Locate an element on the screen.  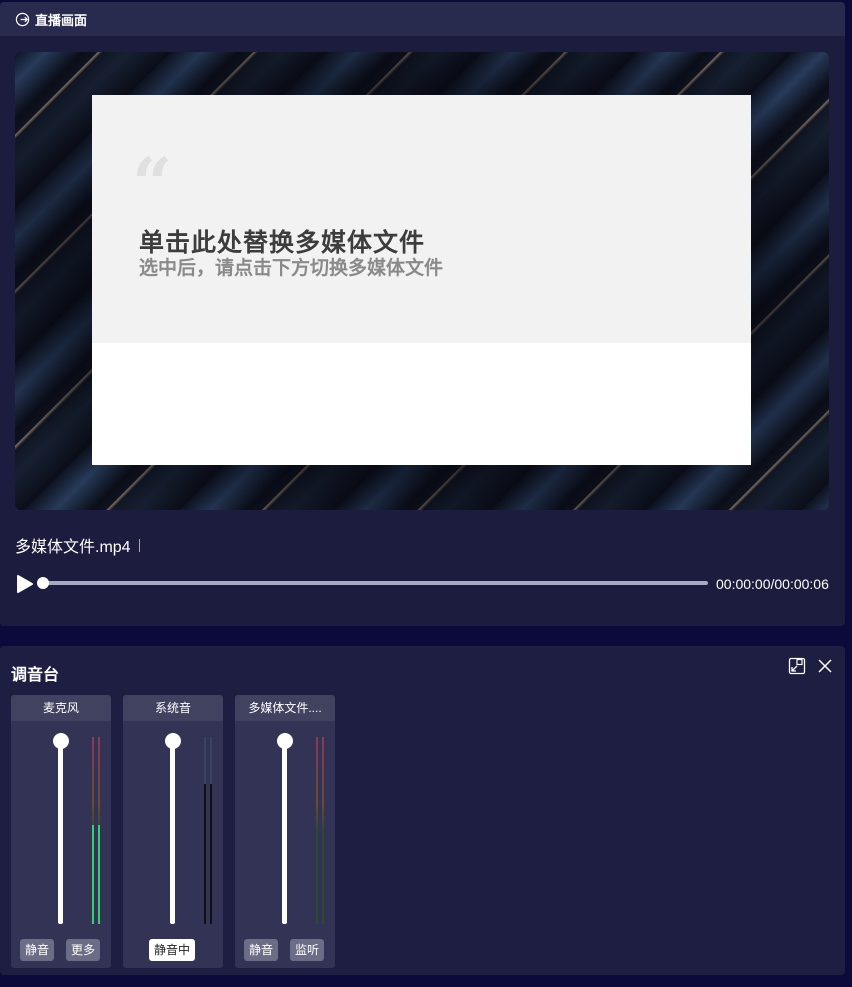
popout-icon is located at coordinates (797, 666).